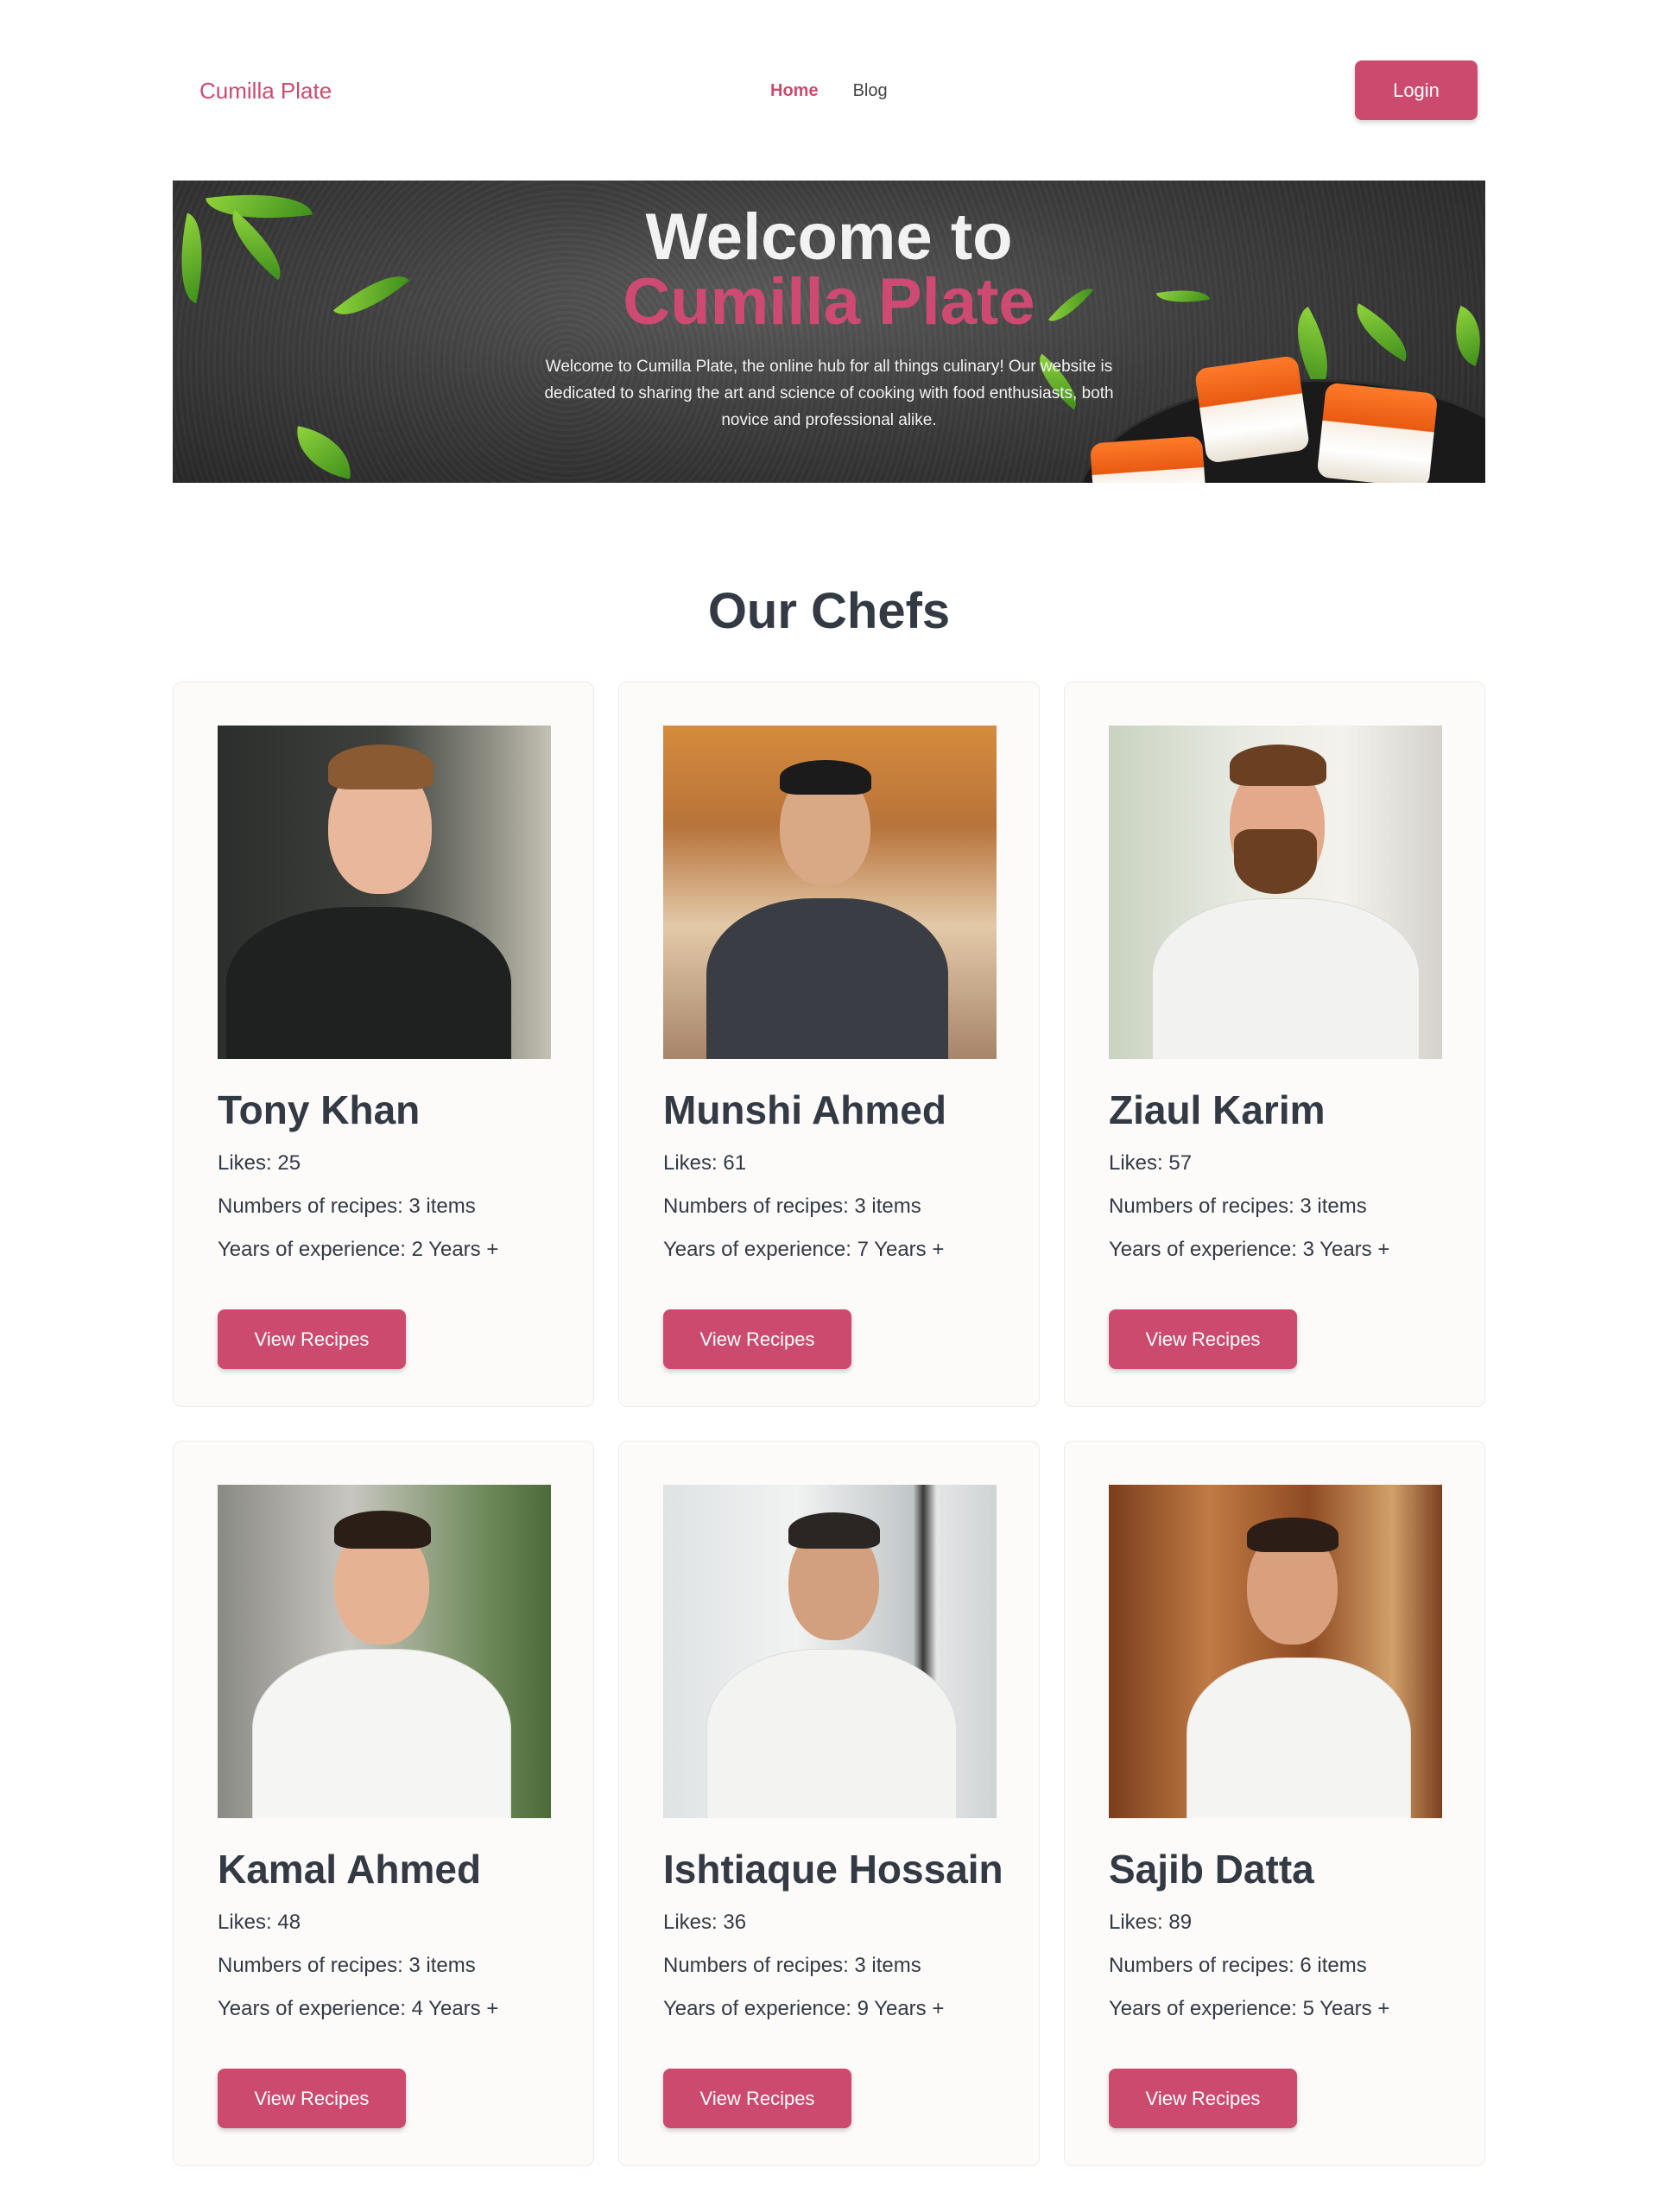 The height and width of the screenshot is (2212, 1658). Describe the element at coordinates (804, 1249) in the screenshot. I see `chef-experience: Years of experience: 7 Years +` at that location.